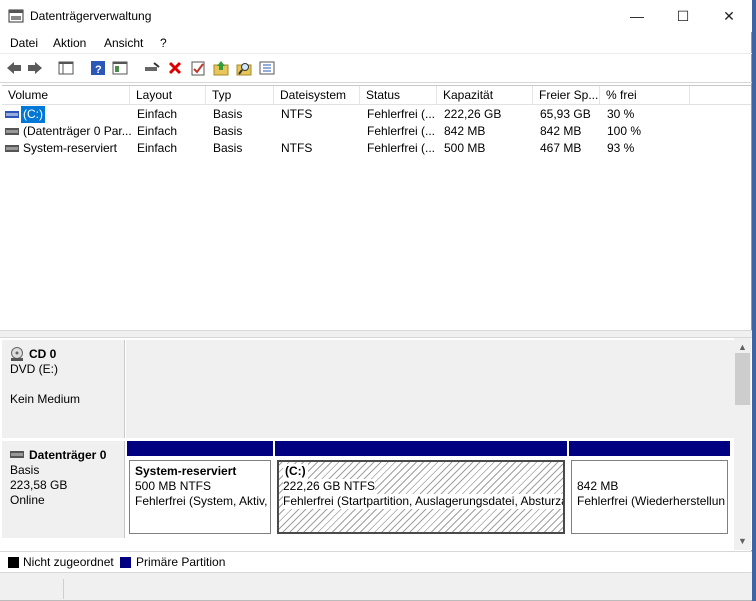 The width and height of the screenshot is (756, 601). I want to click on maximize-icon: ☐, so click(683, 15).